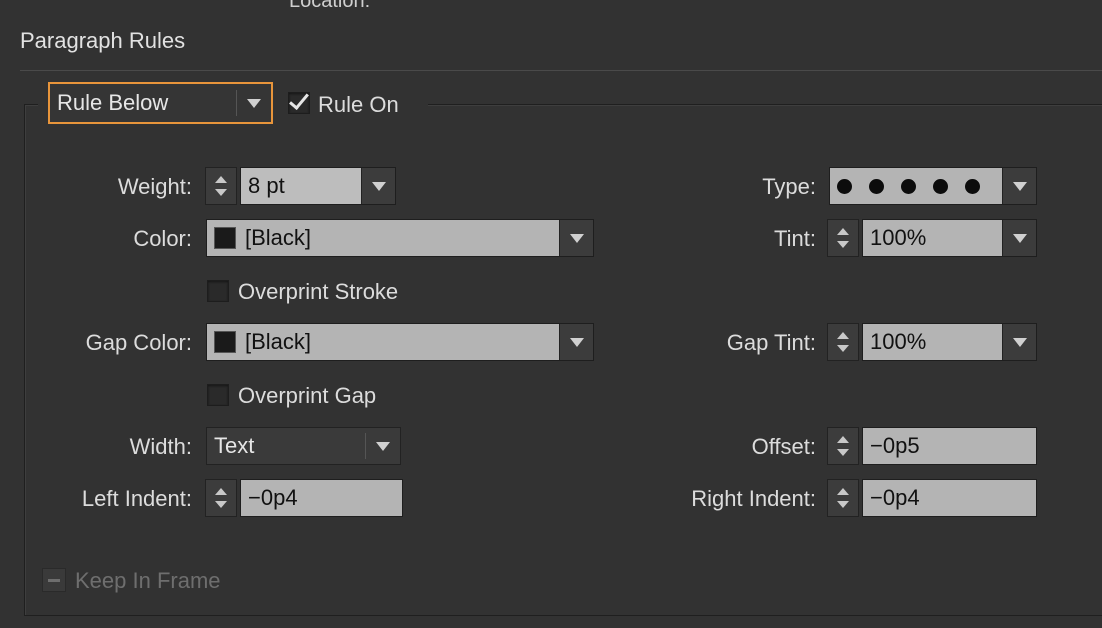 Image resolution: width=1102 pixels, height=628 pixels. Describe the element at coordinates (843, 238) in the screenshot. I see `tint-stepper` at that location.